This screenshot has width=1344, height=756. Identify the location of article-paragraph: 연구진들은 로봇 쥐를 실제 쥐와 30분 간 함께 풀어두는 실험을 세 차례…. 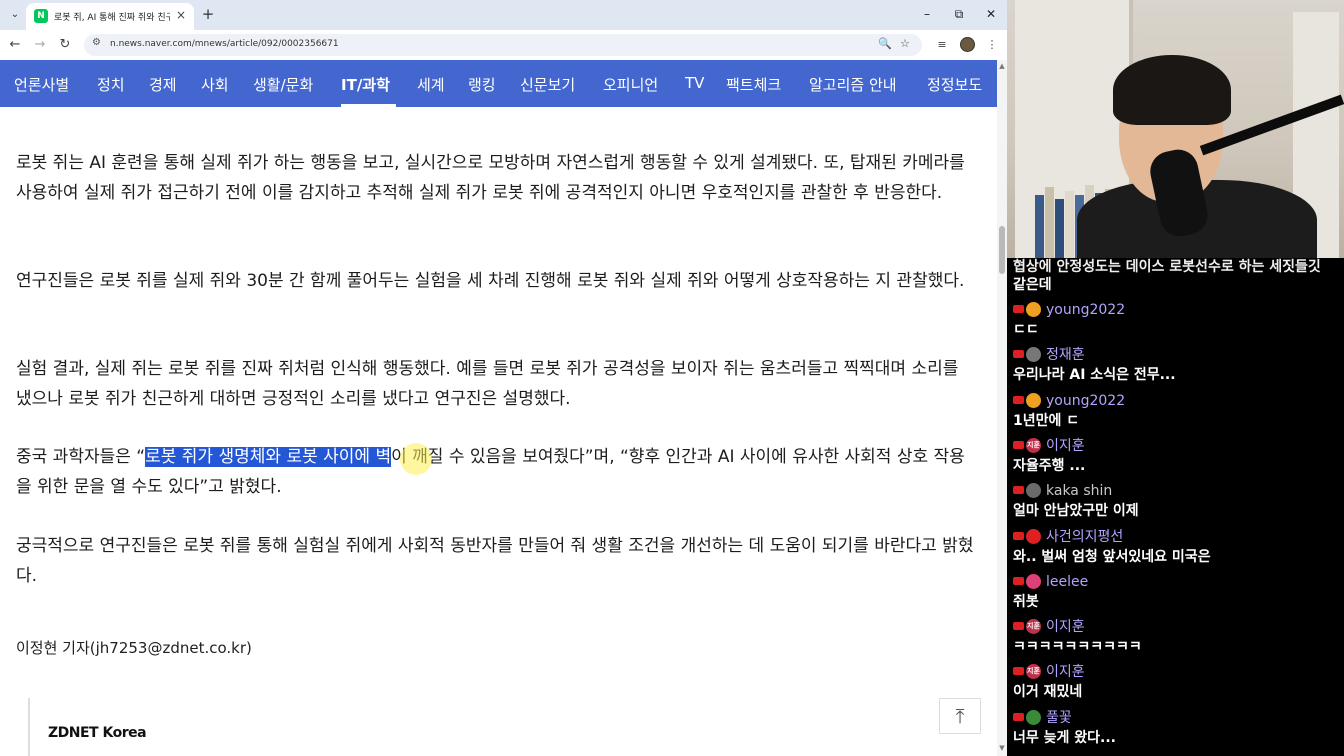
(490, 281).